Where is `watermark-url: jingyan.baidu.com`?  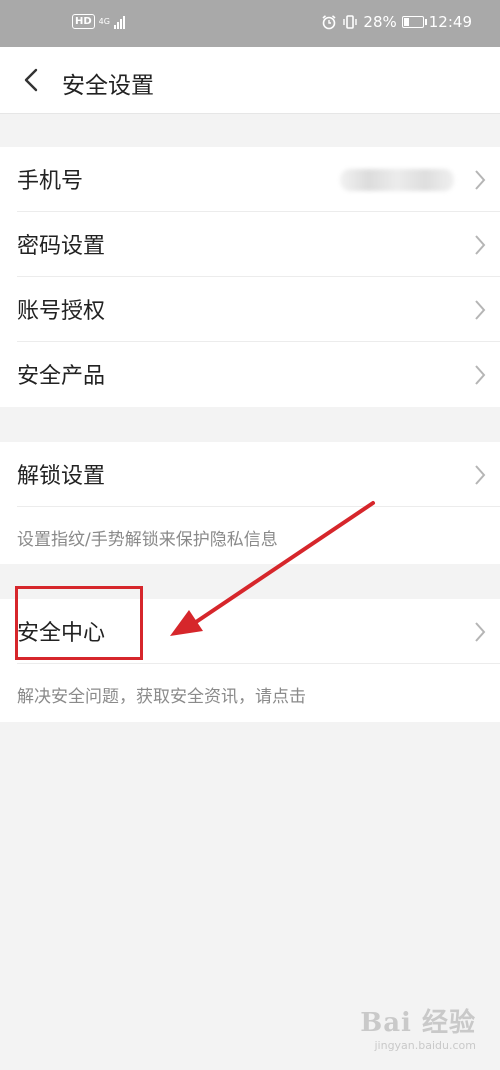
watermark-url: jingyan.baidu.com is located at coordinates (425, 1045).